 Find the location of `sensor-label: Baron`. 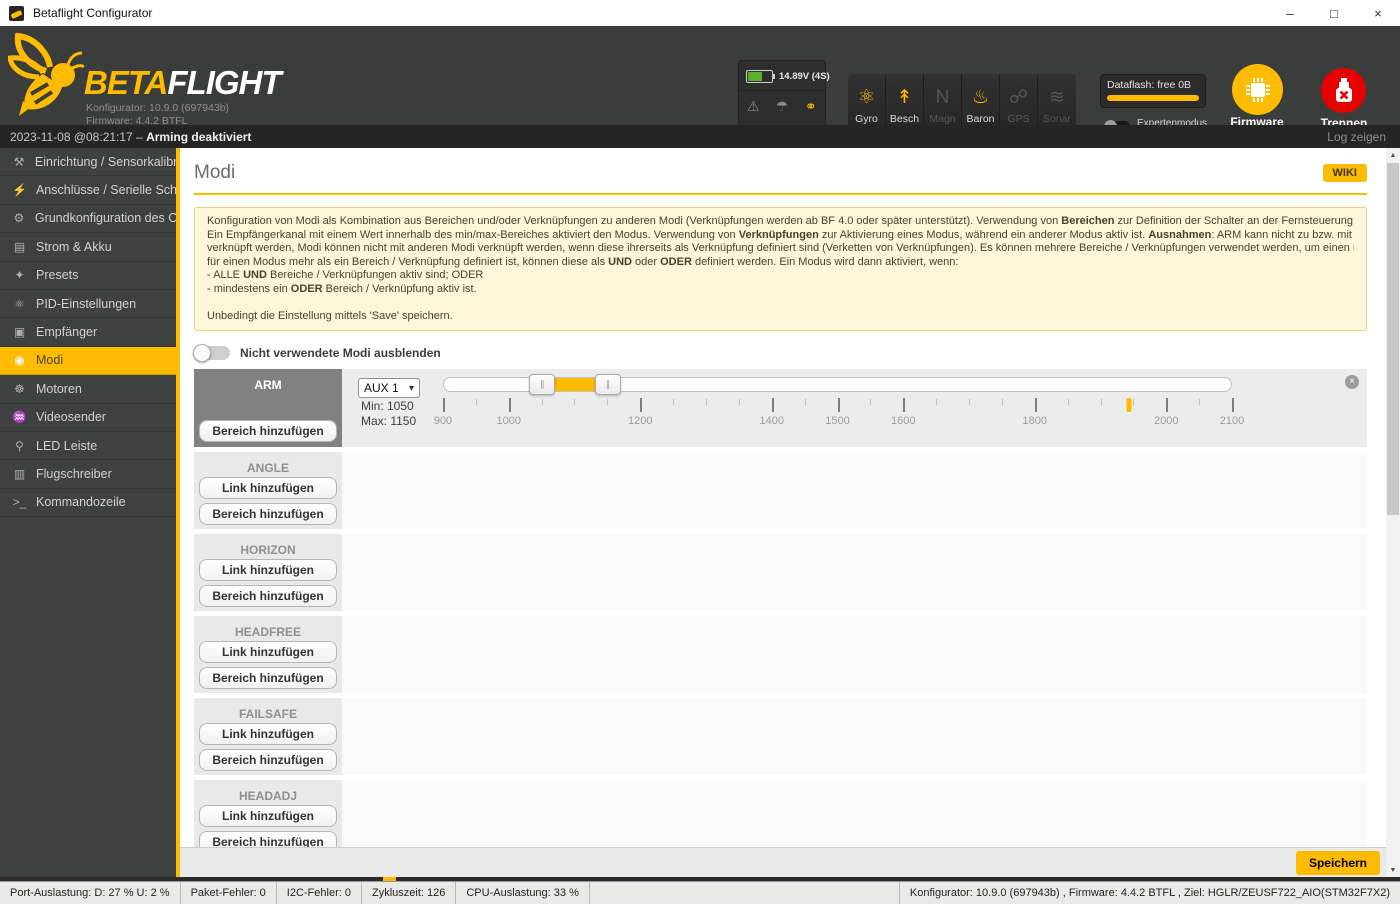

sensor-label: Baron is located at coordinates (980, 119).